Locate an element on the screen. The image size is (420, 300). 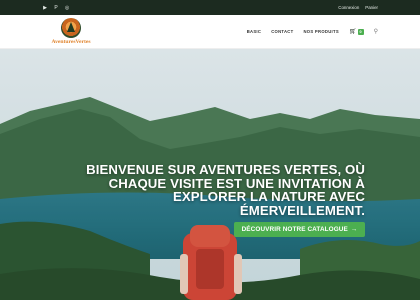
cart-button: 🛒︎ 0 is located at coordinates (356, 31).